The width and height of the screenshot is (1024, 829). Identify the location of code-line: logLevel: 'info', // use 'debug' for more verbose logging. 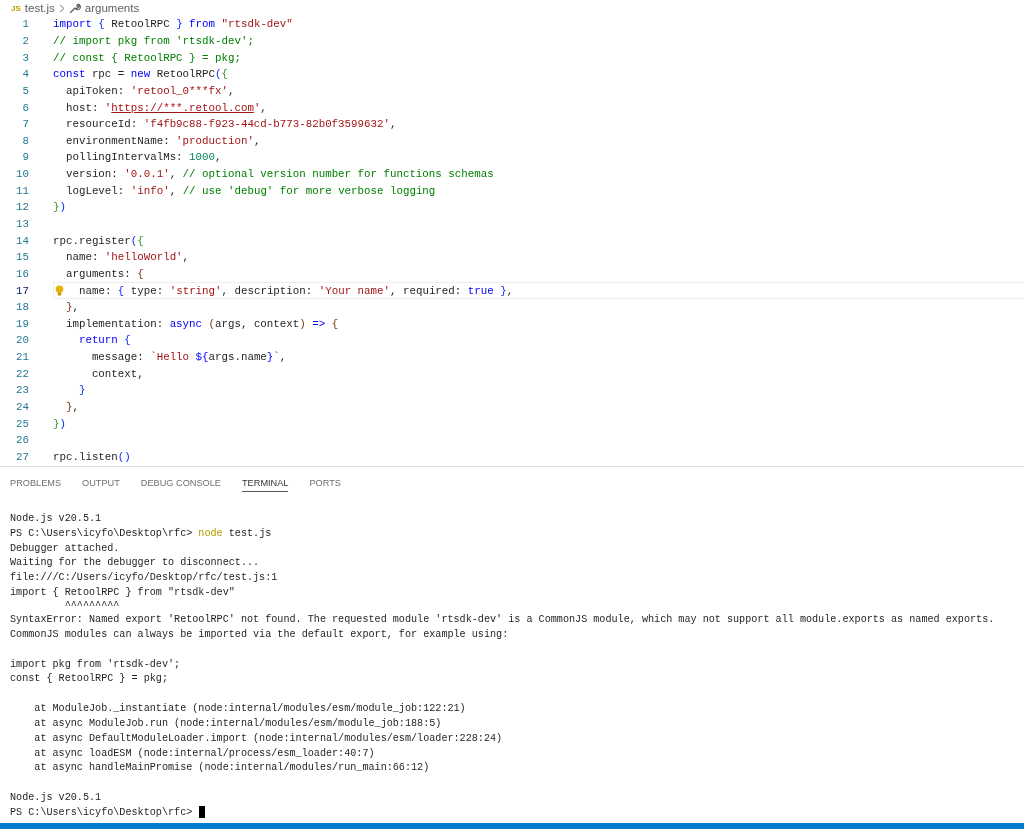
(250, 190).